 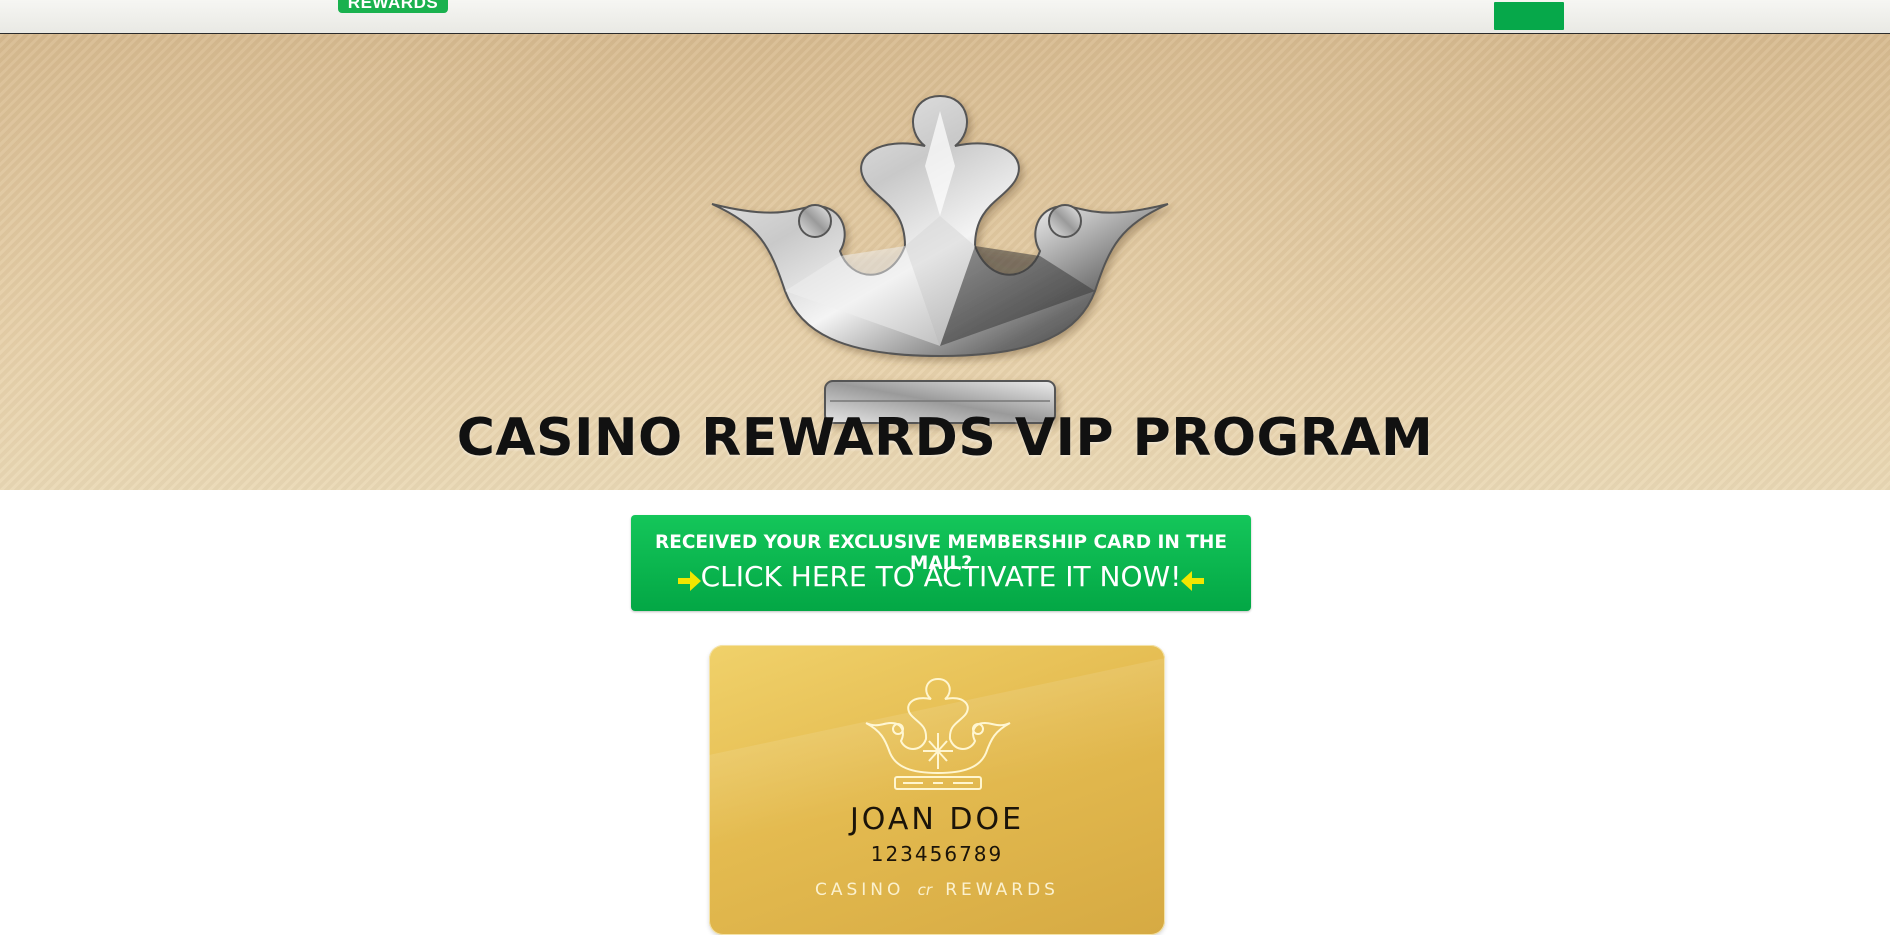 What do you see at coordinates (937, 890) in the screenshot?
I see `card-brand-wordmark: CASINO cr REWARDS` at bounding box center [937, 890].